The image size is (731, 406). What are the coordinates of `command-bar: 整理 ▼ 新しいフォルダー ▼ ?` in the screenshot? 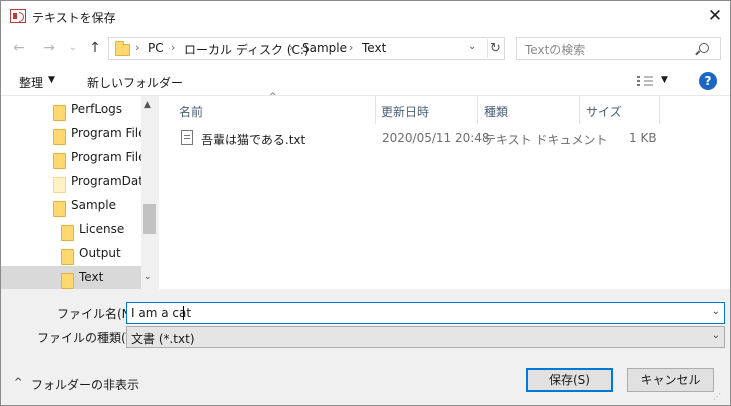 It's located at (365, 81).